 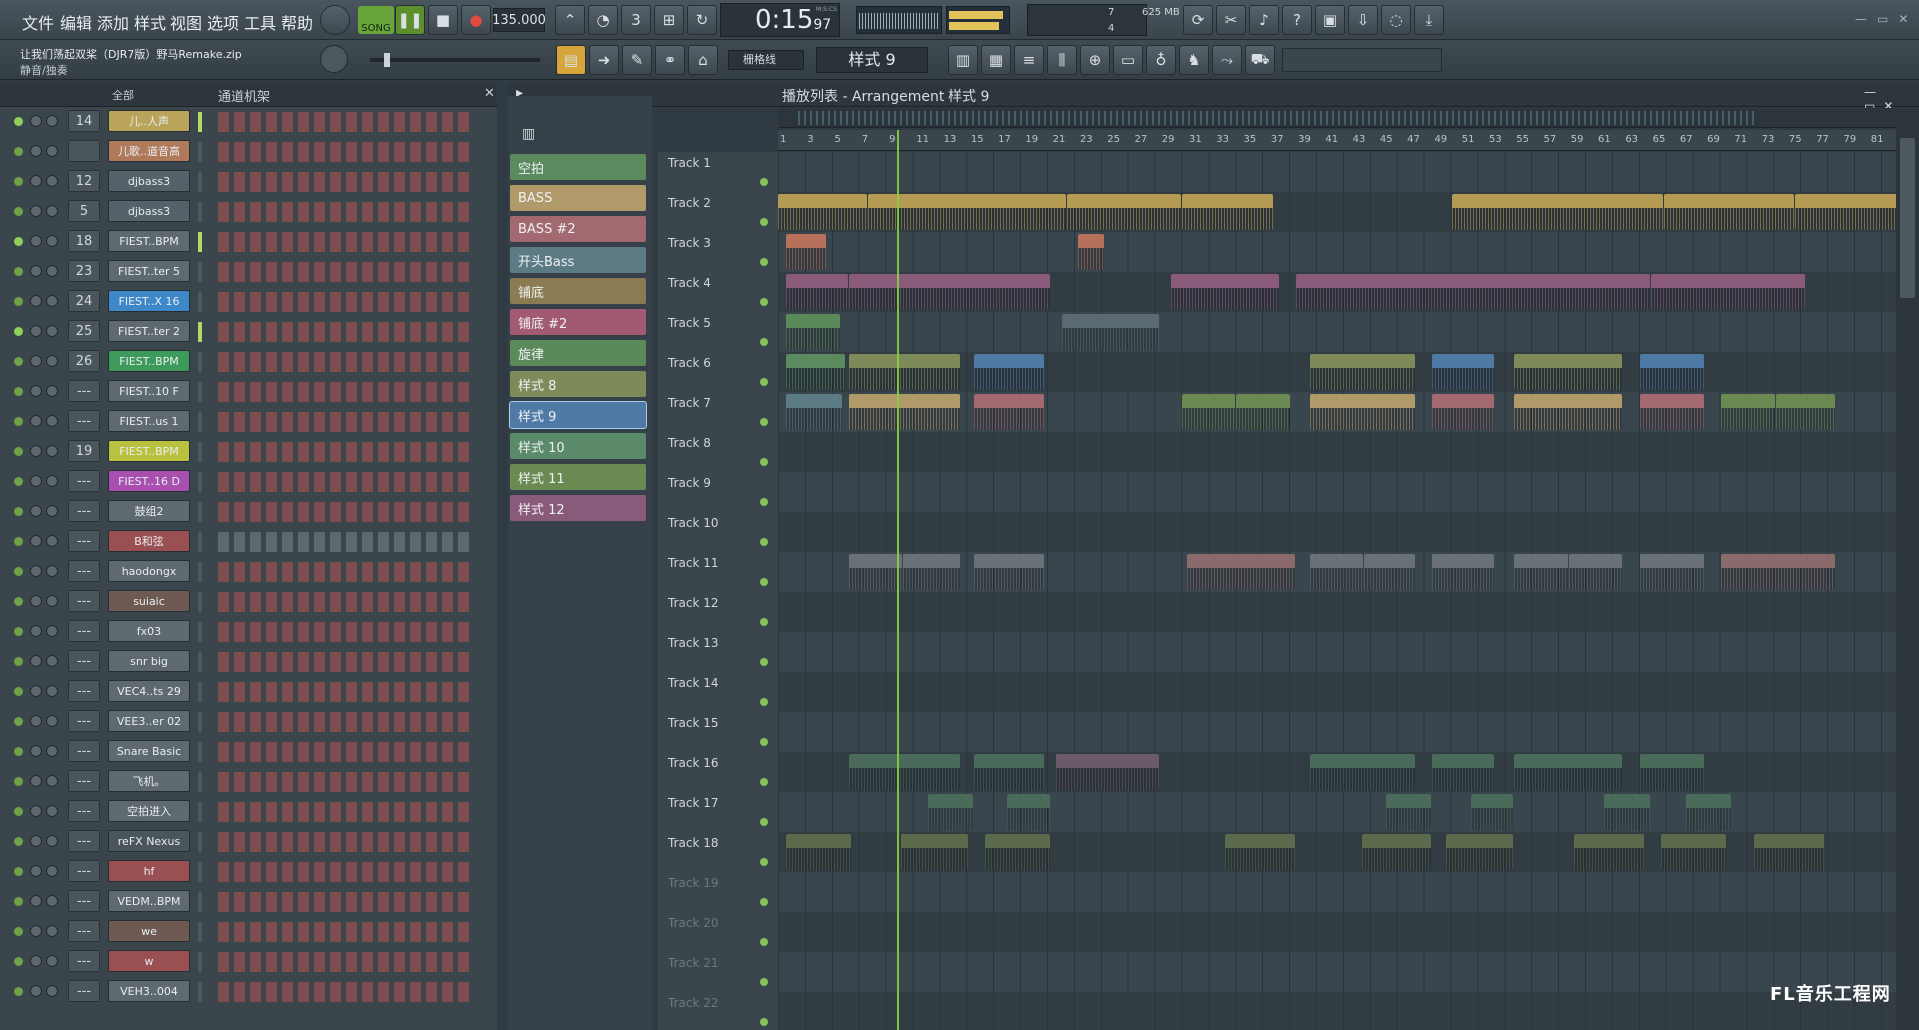 What do you see at coordinates (149, 181) in the screenshot?
I see `channel-name-button: djbass3` at bounding box center [149, 181].